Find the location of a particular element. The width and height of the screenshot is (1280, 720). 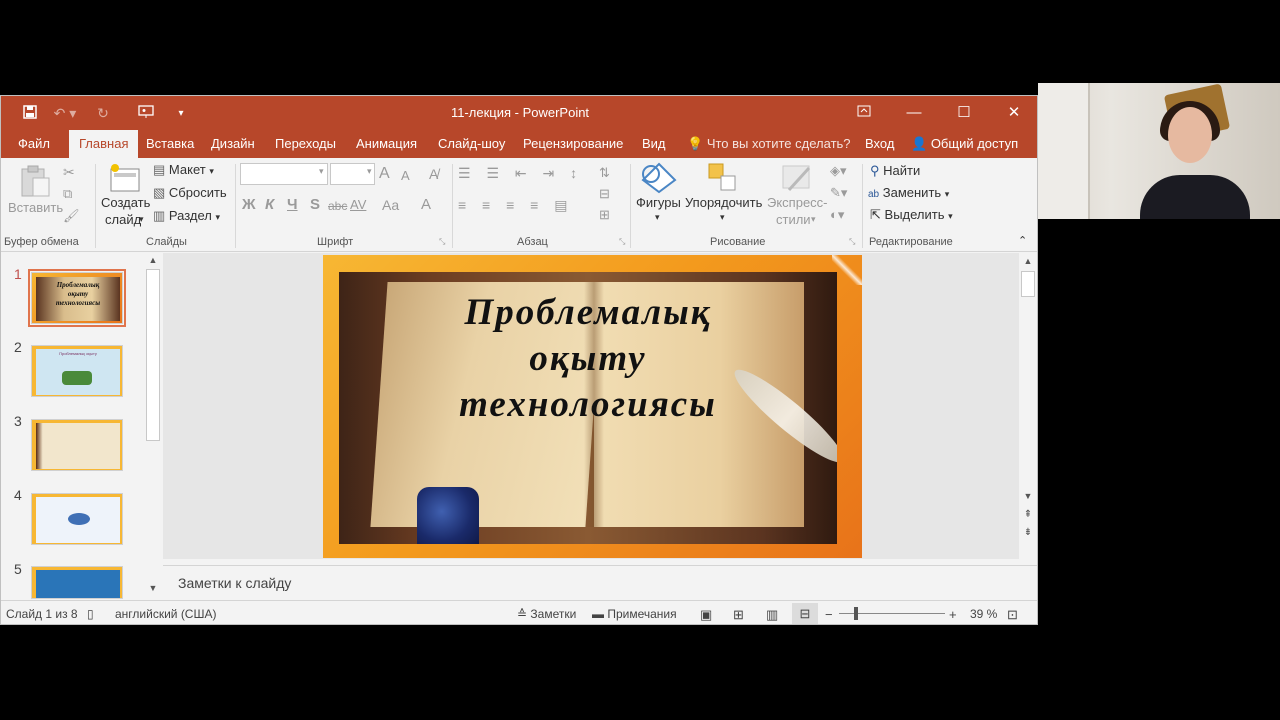

char-spacing-button: AV is located at coordinates (358, 204).